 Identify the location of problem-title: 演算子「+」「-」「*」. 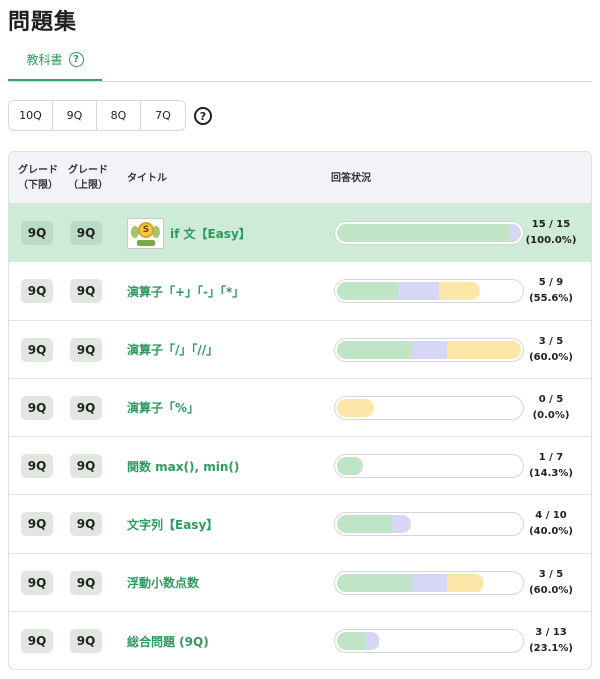
(186, 291).